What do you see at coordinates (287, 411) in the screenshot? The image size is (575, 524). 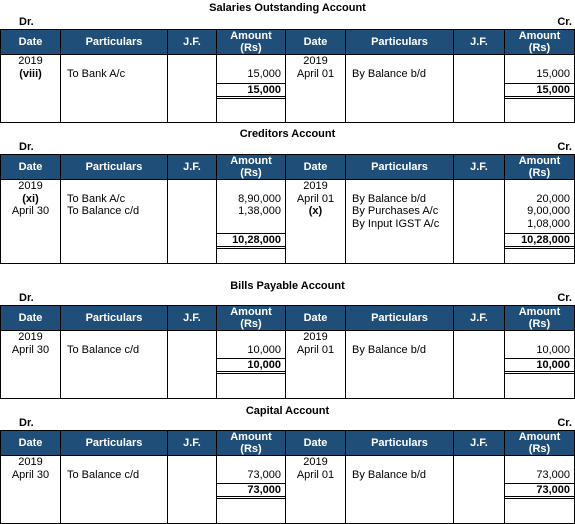 I see `account-title: Capital Account` at bounding box center [287, 411].